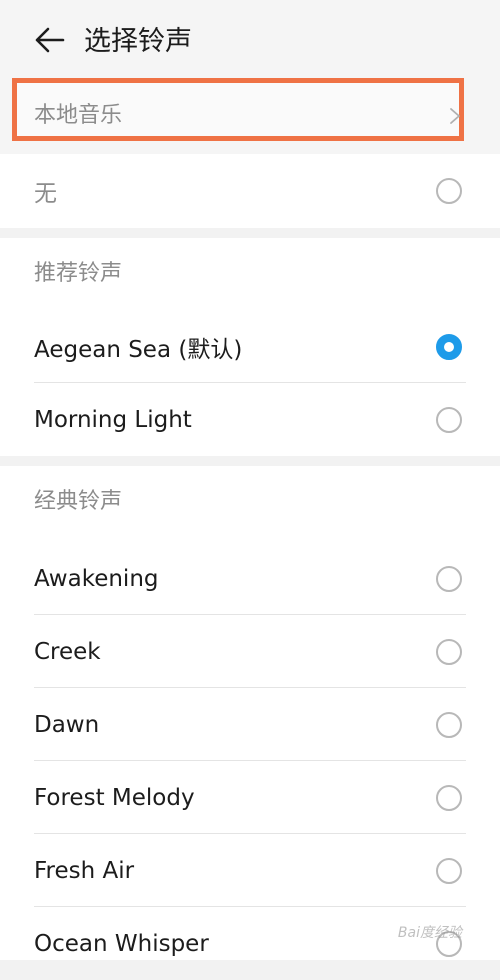  Describe the element at coordinates (78, 273) in the screenshot. I see `section-header: 推荐铃声` at that location.